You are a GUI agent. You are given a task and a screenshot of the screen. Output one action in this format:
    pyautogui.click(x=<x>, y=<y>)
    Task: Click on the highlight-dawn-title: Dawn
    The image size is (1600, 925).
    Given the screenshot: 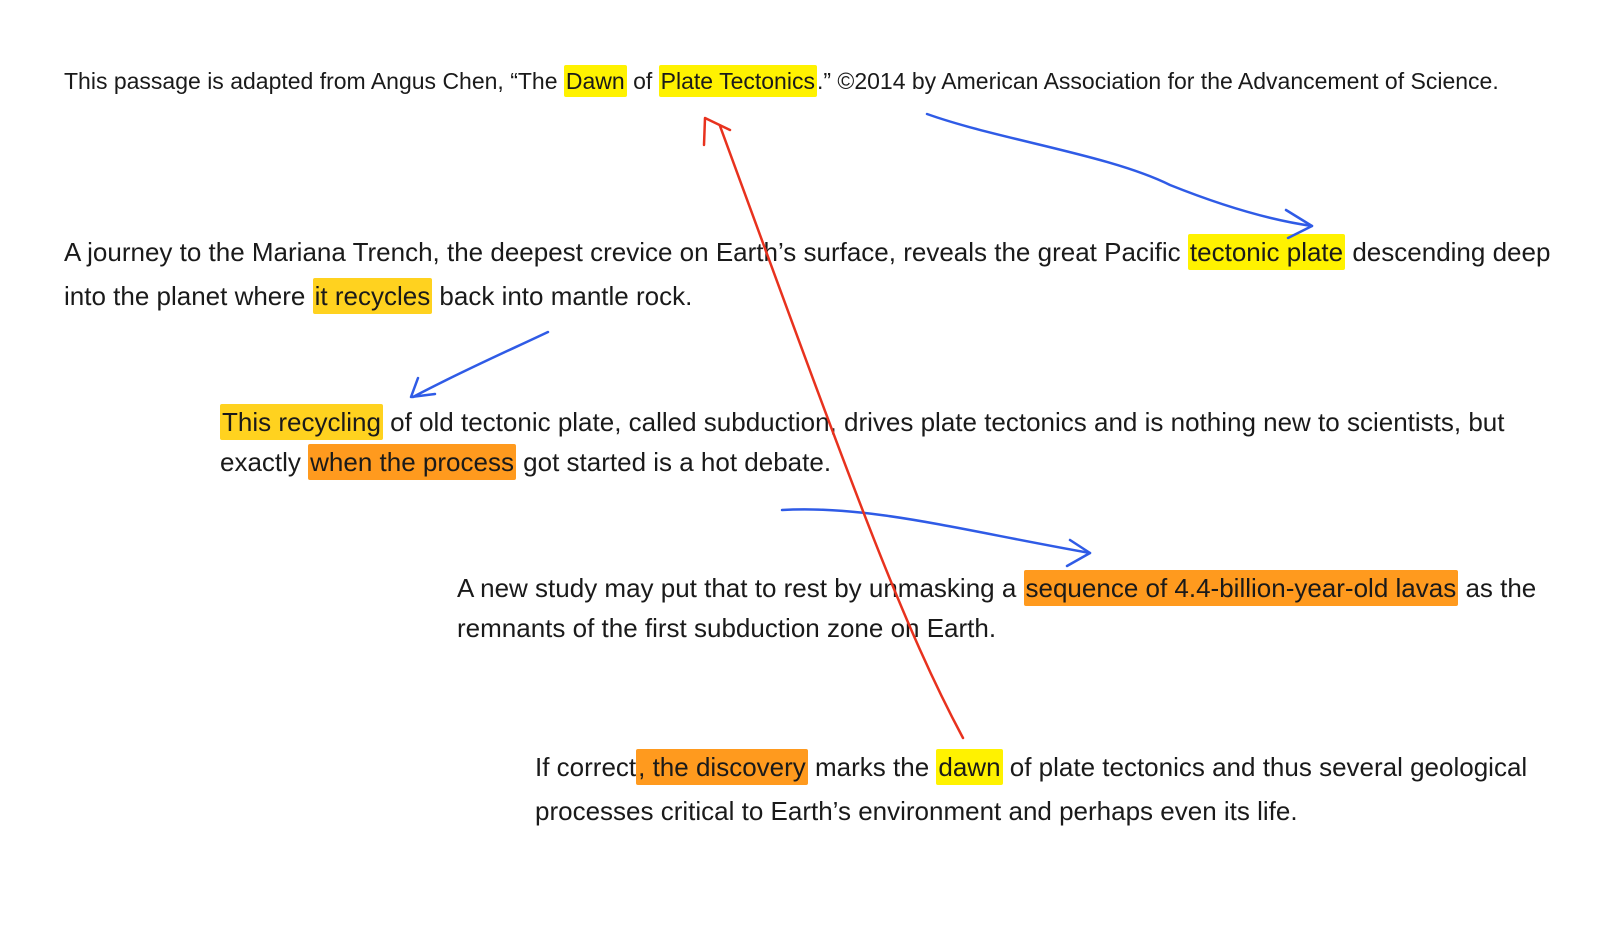 What is the action you would take?
    pyautogui.click(x=595, y=81)
    